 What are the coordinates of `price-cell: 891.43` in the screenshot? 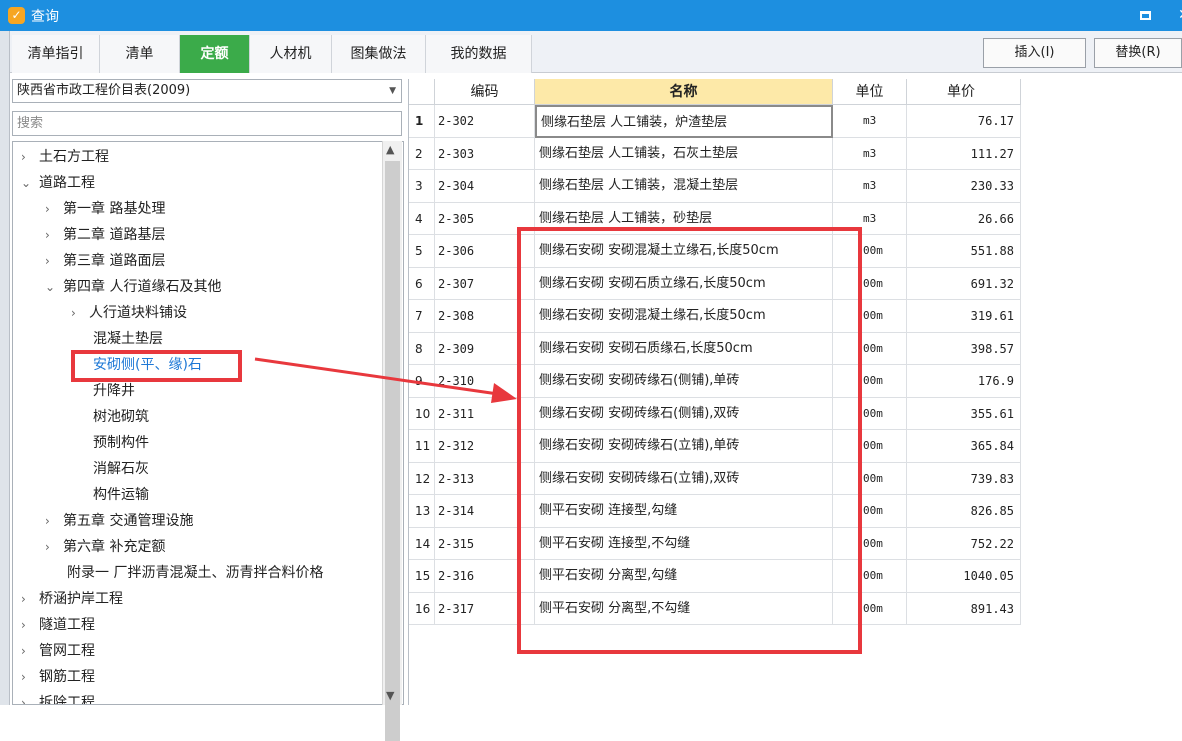 It's located at (964, 608).